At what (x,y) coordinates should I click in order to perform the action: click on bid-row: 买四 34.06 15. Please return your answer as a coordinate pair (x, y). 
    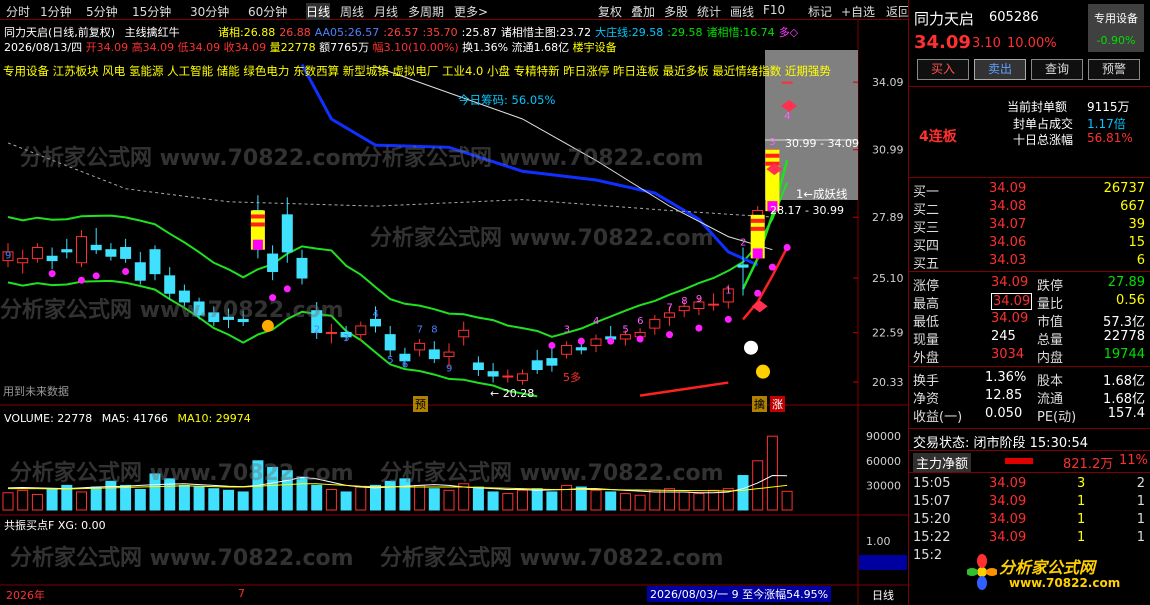
    Looking at the image, I should click on (1031, 244).